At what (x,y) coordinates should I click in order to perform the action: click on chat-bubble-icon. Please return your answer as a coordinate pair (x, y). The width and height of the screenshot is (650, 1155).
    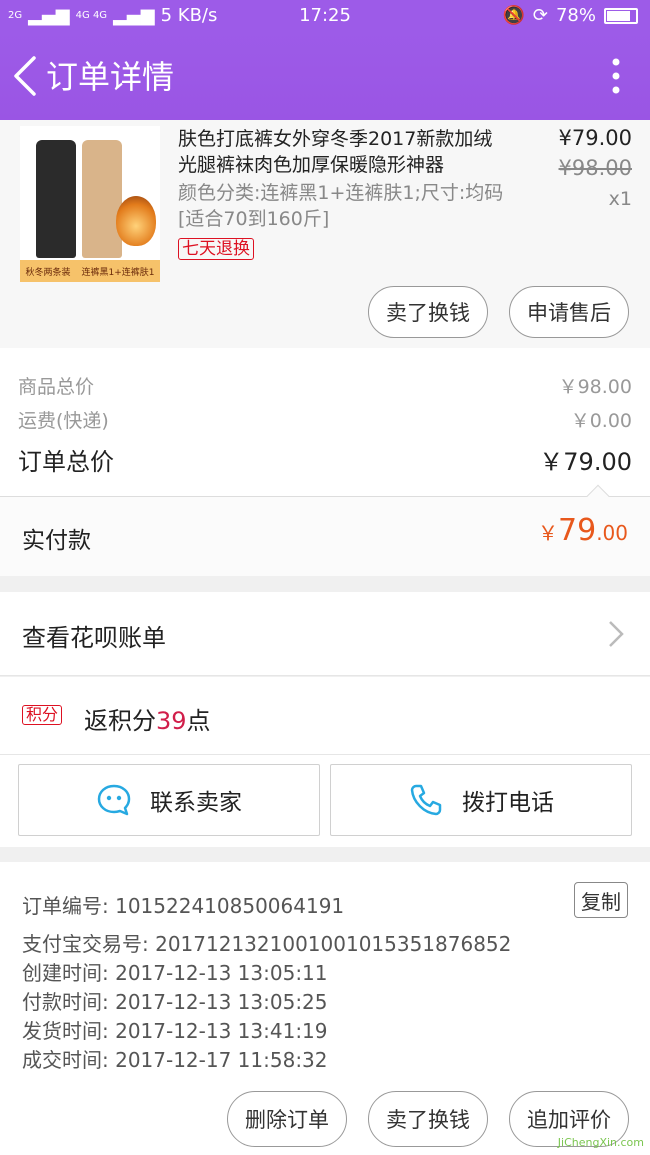
    Looking at the image, I should click on (114, 800).